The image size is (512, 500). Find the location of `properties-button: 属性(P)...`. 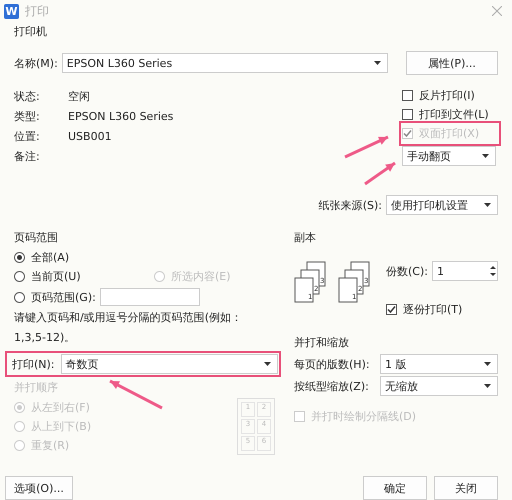

properties-button: 属性(P)... is located at coordinates (452, 63).